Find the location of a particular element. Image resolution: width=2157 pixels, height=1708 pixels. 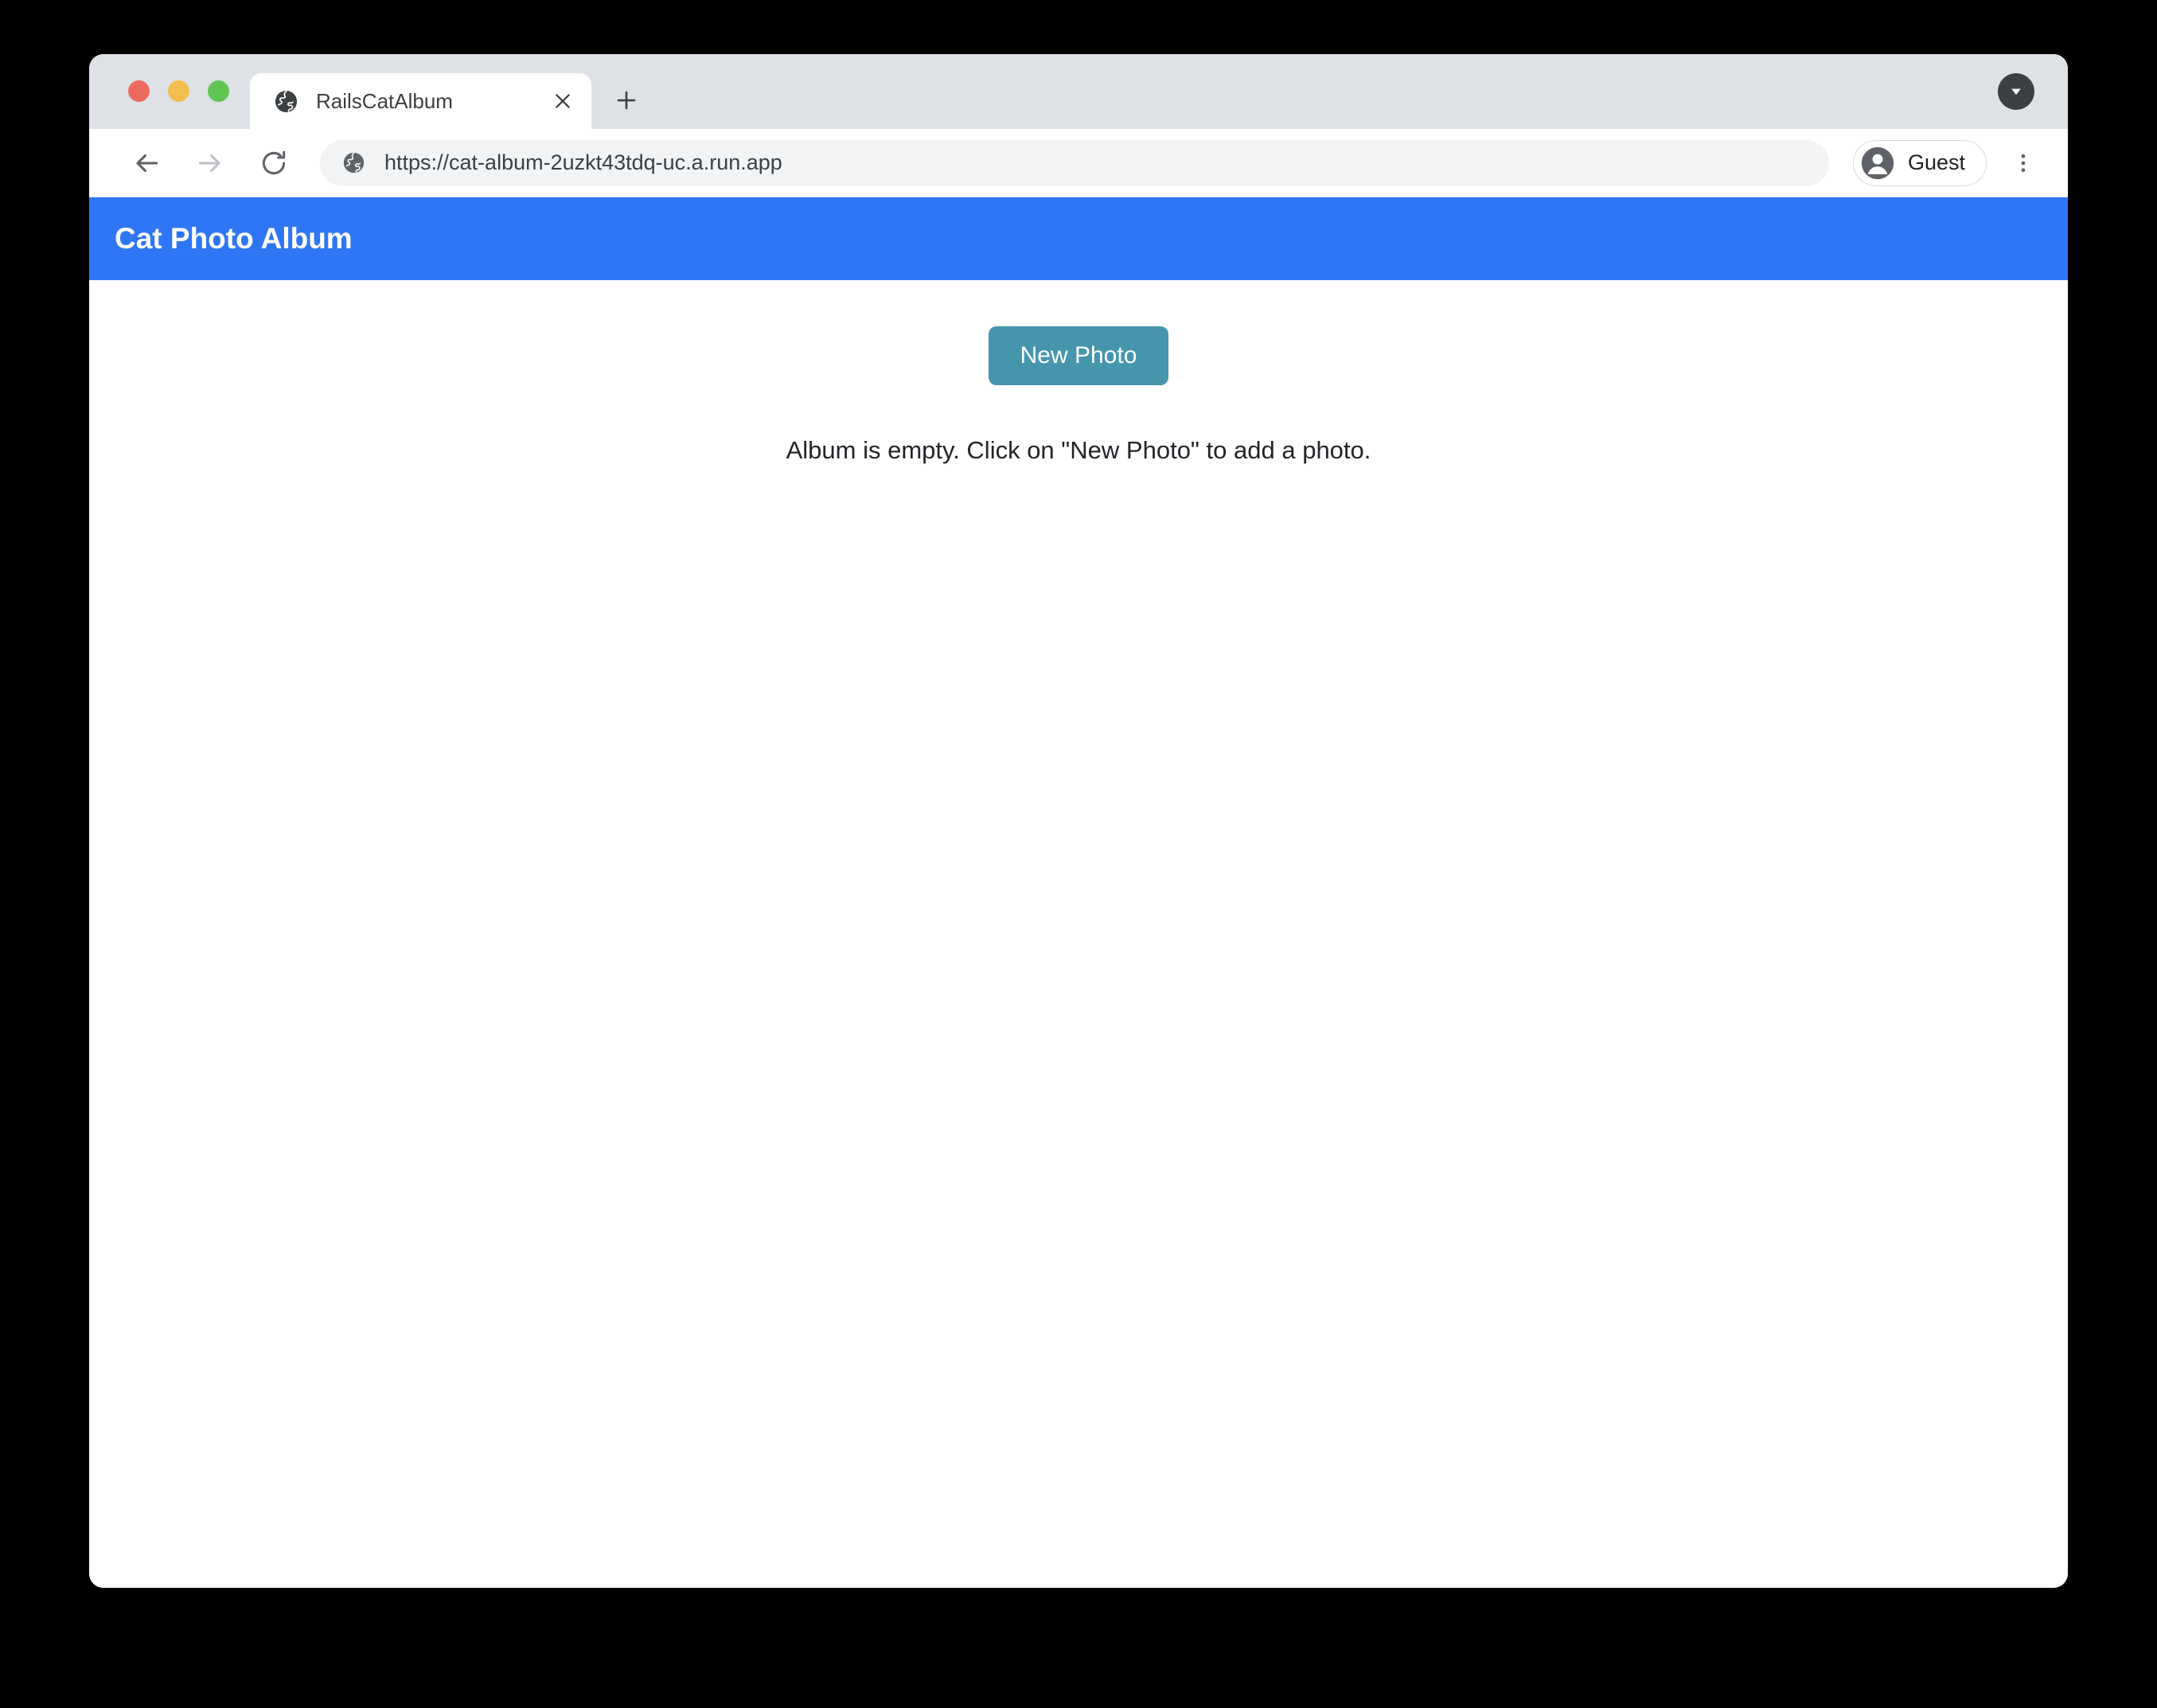

url-input is located at coordinates (1095, 162).